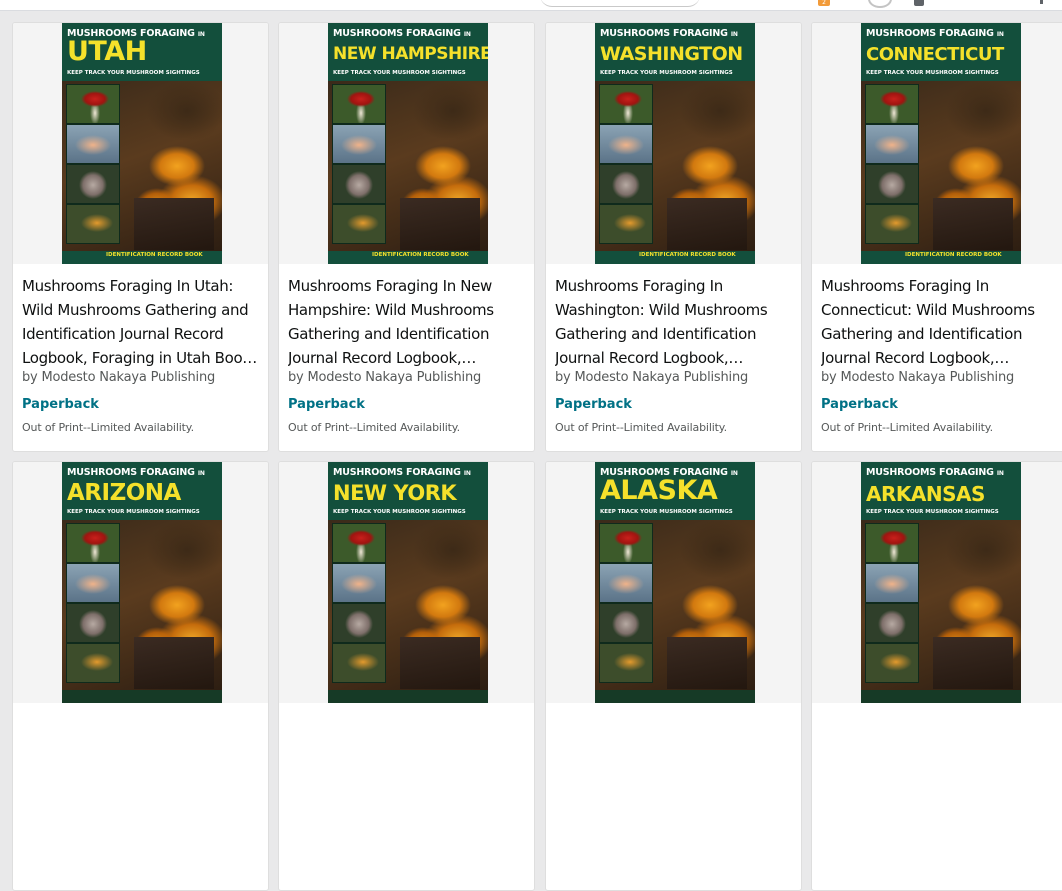 The height and width of the screenshot is (891, 1062). Describe the element at coordinates (925, 494) in the screenshot. I see `cover-state-name: ARKANSAS` at that location.